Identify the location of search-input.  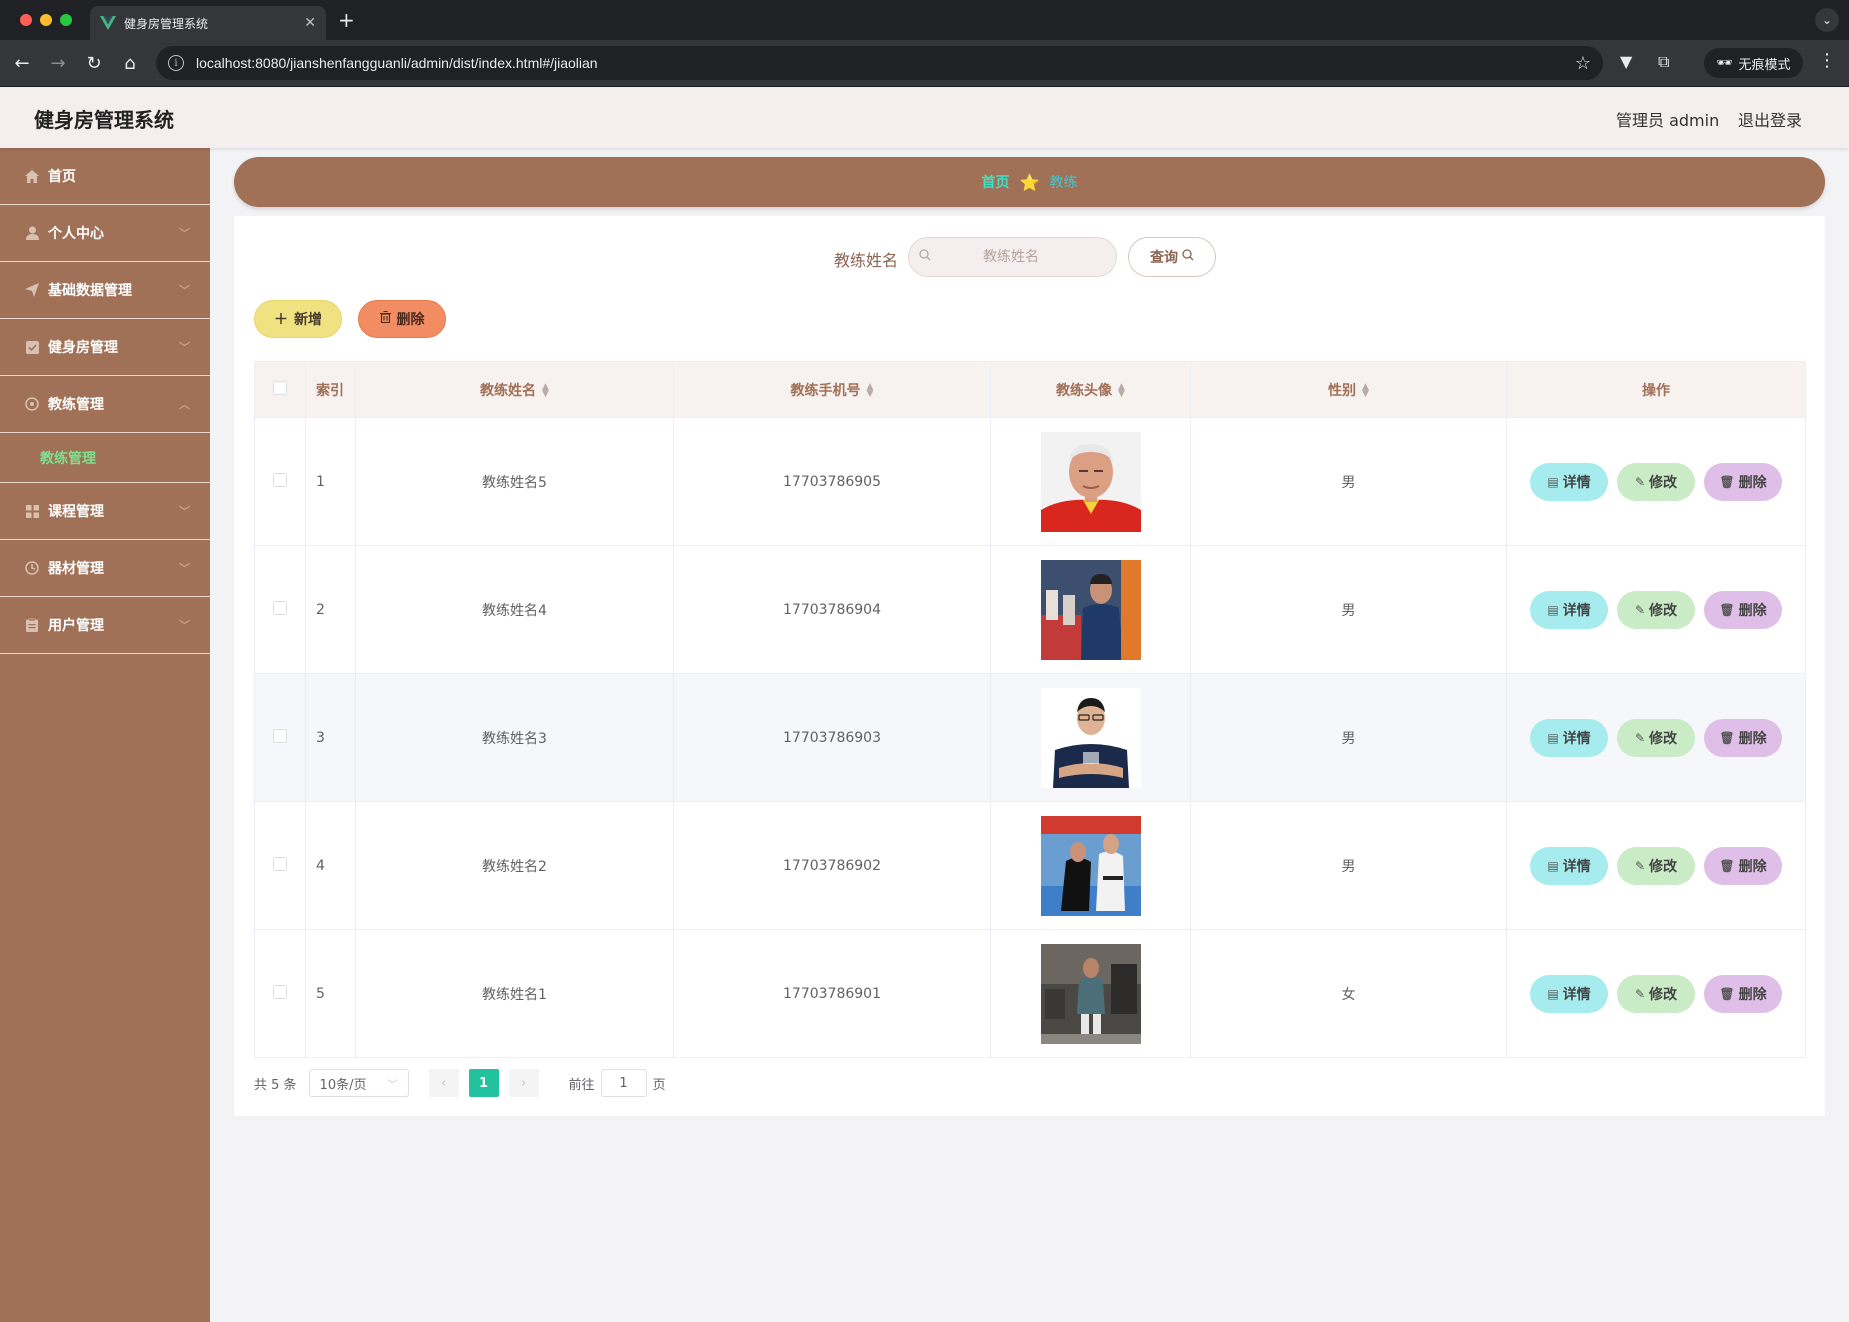
(1011, 257).